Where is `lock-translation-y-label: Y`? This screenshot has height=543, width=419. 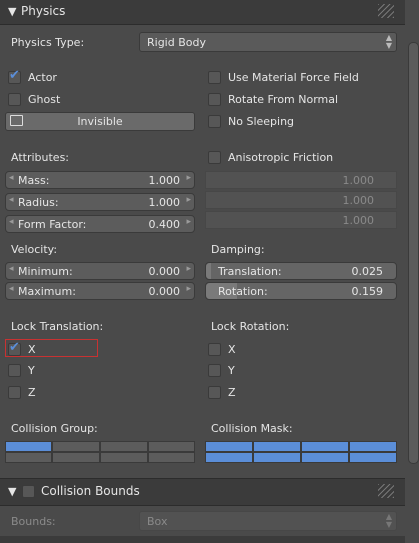
lock-translation-y-label: Y is located at coordinates (31, 370).